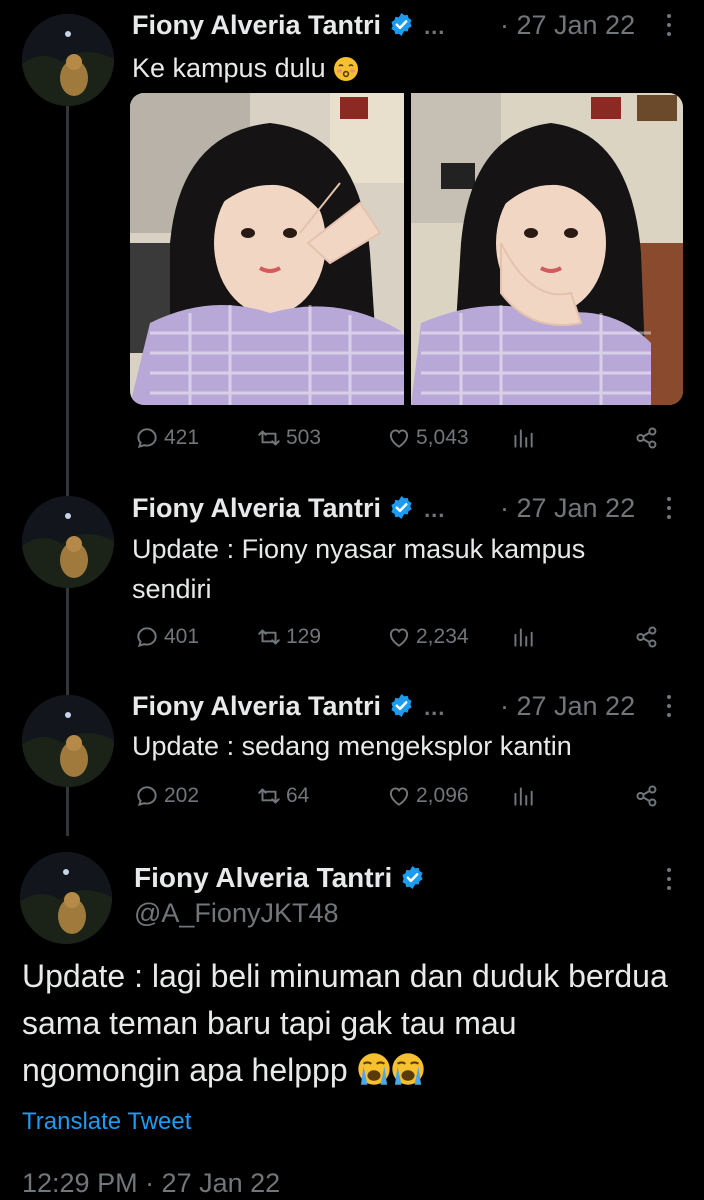 Image resolution: width=704 pixels, height=1200 pixels. What do you see at coordinates (352, 746) in the screenshot?
I see `tweet-text: Update : sedang mengeksplor kantin` at bounding box center [352, 746].